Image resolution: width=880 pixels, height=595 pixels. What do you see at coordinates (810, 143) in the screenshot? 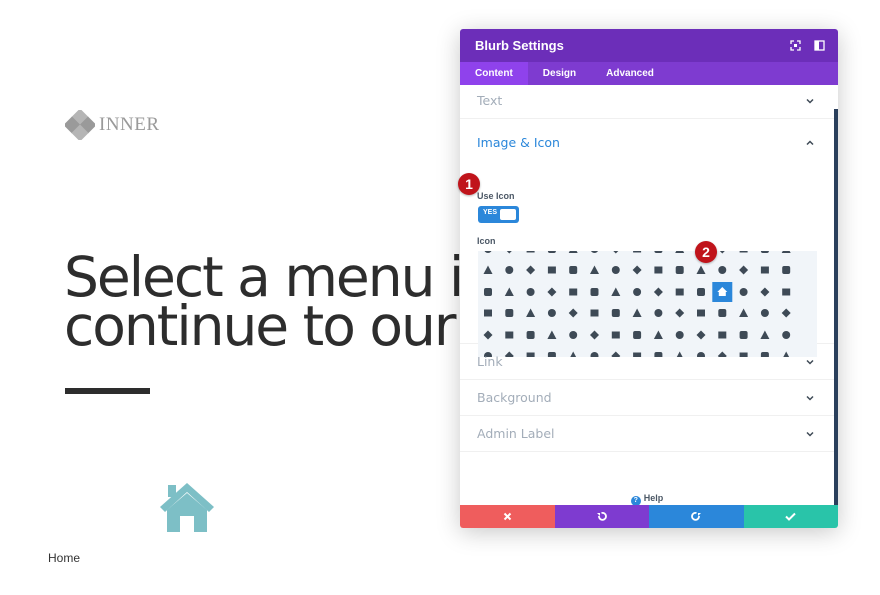
I see `chevron-up-icon` at bounding box center [810, 143].